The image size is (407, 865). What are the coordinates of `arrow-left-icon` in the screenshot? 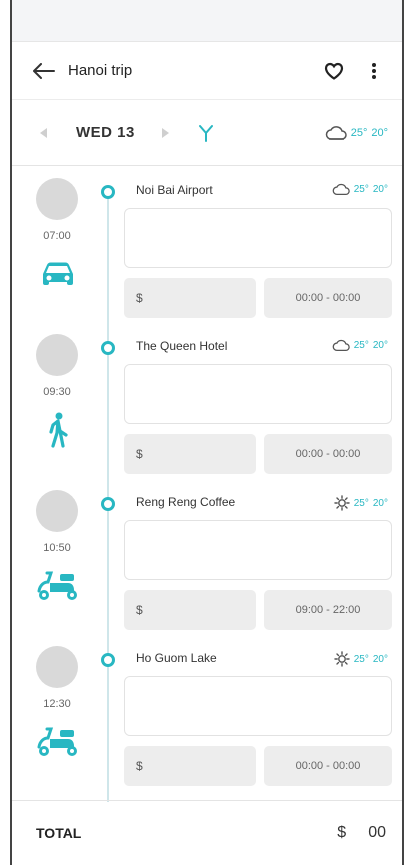 It's located at (44, 70).